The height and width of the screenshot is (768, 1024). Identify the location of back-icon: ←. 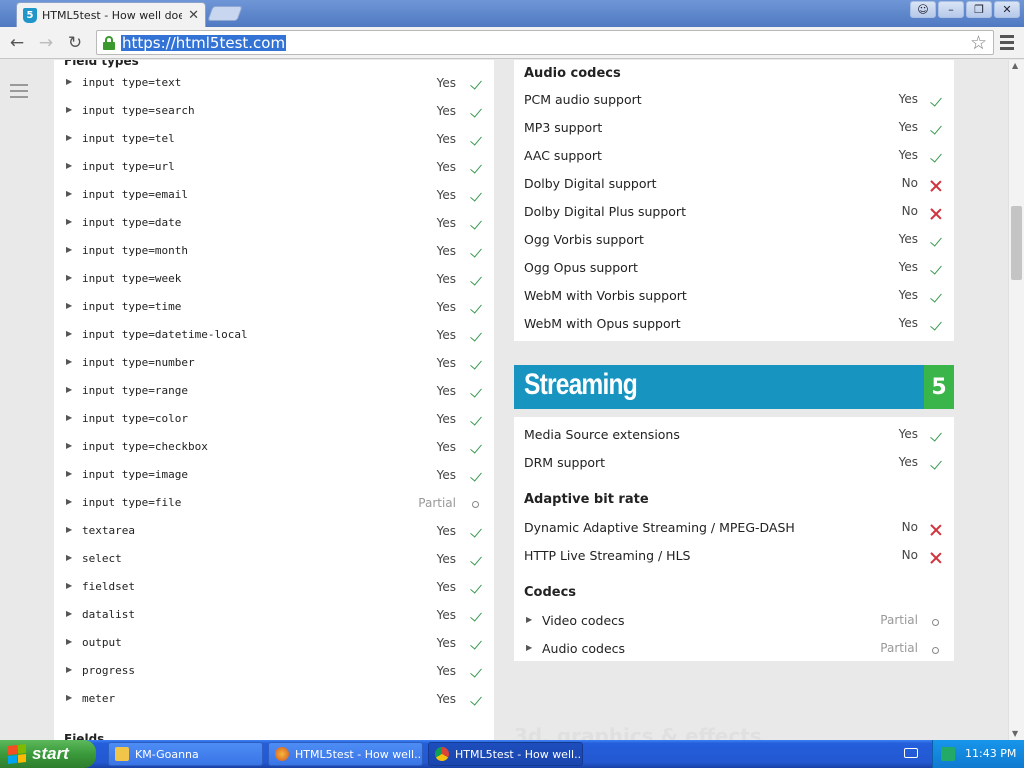
(17, 43).